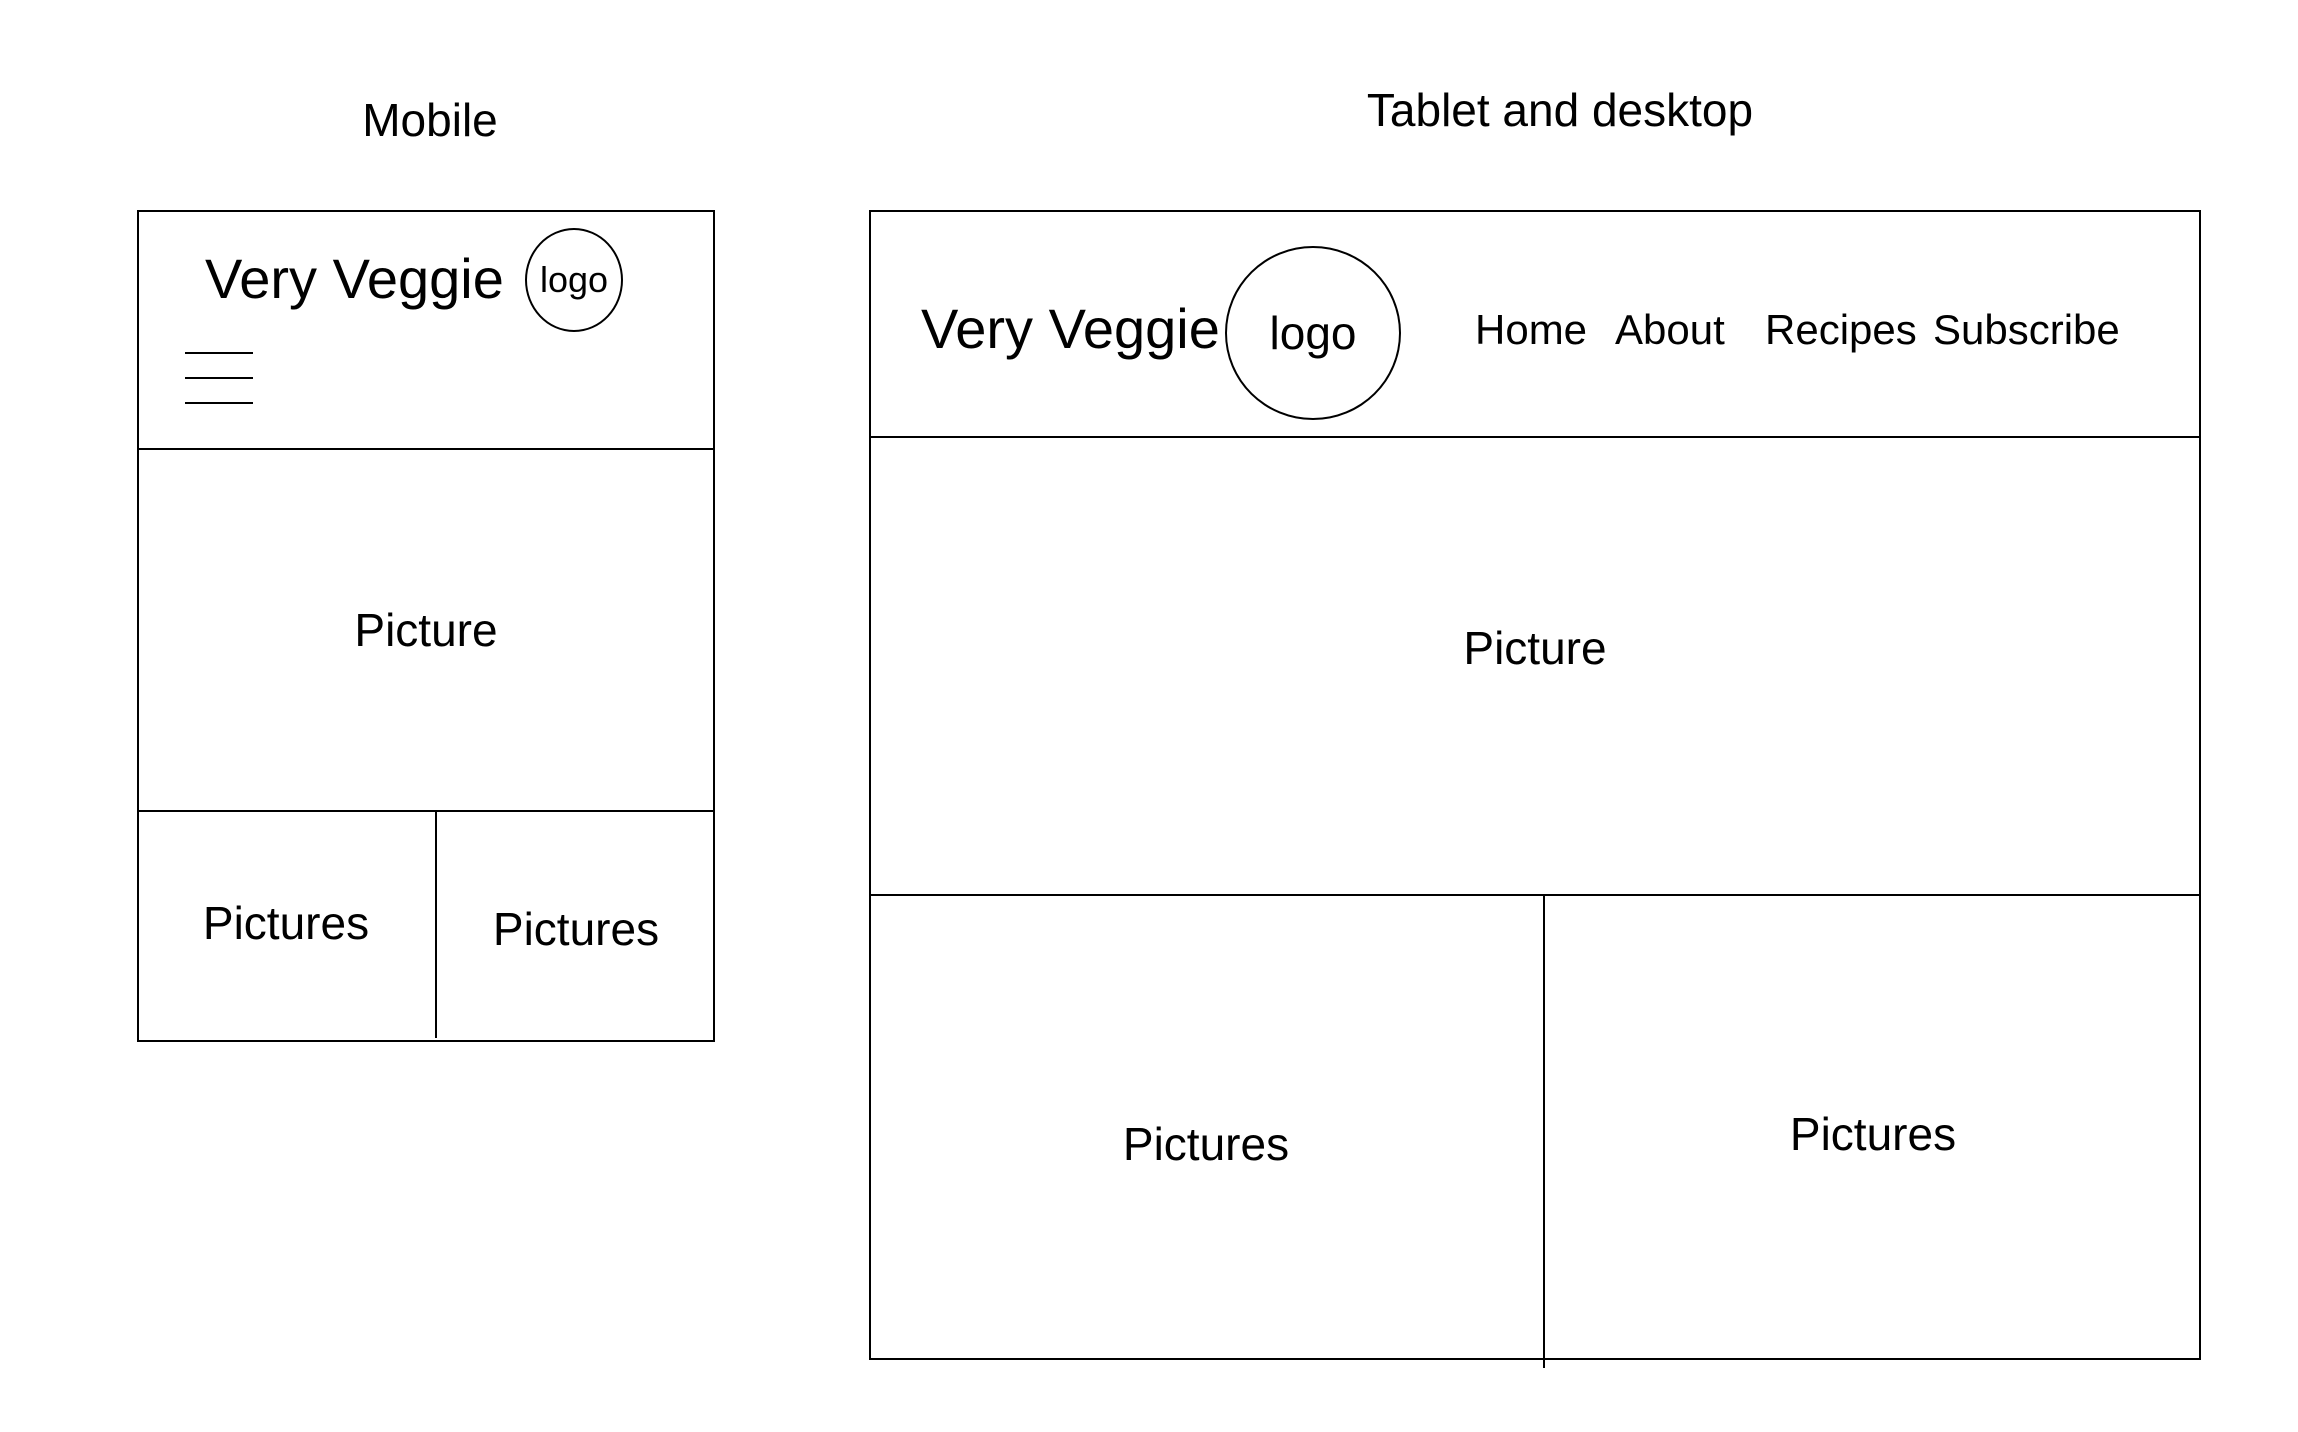 The image size is (2298, 1432). Describe the element at coordinates (1873, 1134) in the screenshot. I see `desktop-tile-2: Pictures` at that location.